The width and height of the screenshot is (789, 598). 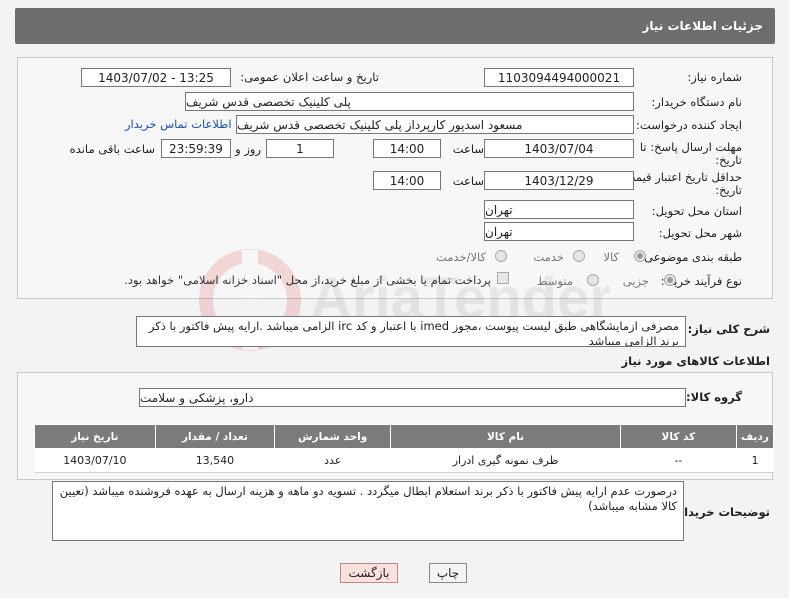 What do you see at coordinates (196, 148) in the screenshot?
I see `remaining-time-field: 23:59:39` at bounding box center [196, 148].